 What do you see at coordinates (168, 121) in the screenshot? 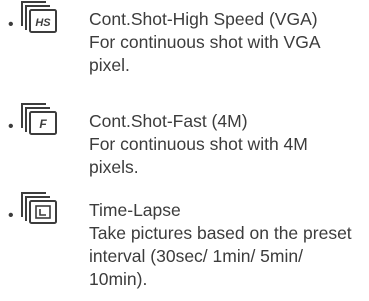
I see `item-title: Cont.Shot-Fast (4M)` at bounding box center [168, 121].